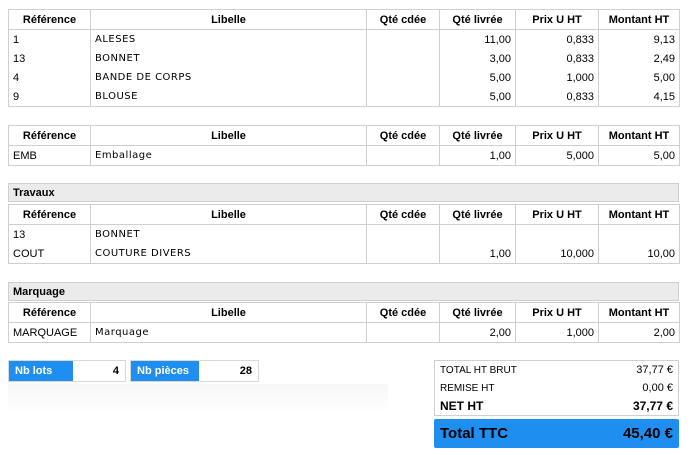 The height and width of the screenshot is (455, 690). I want to click on total-ttc-label: Total TTC, so click(474, 433).